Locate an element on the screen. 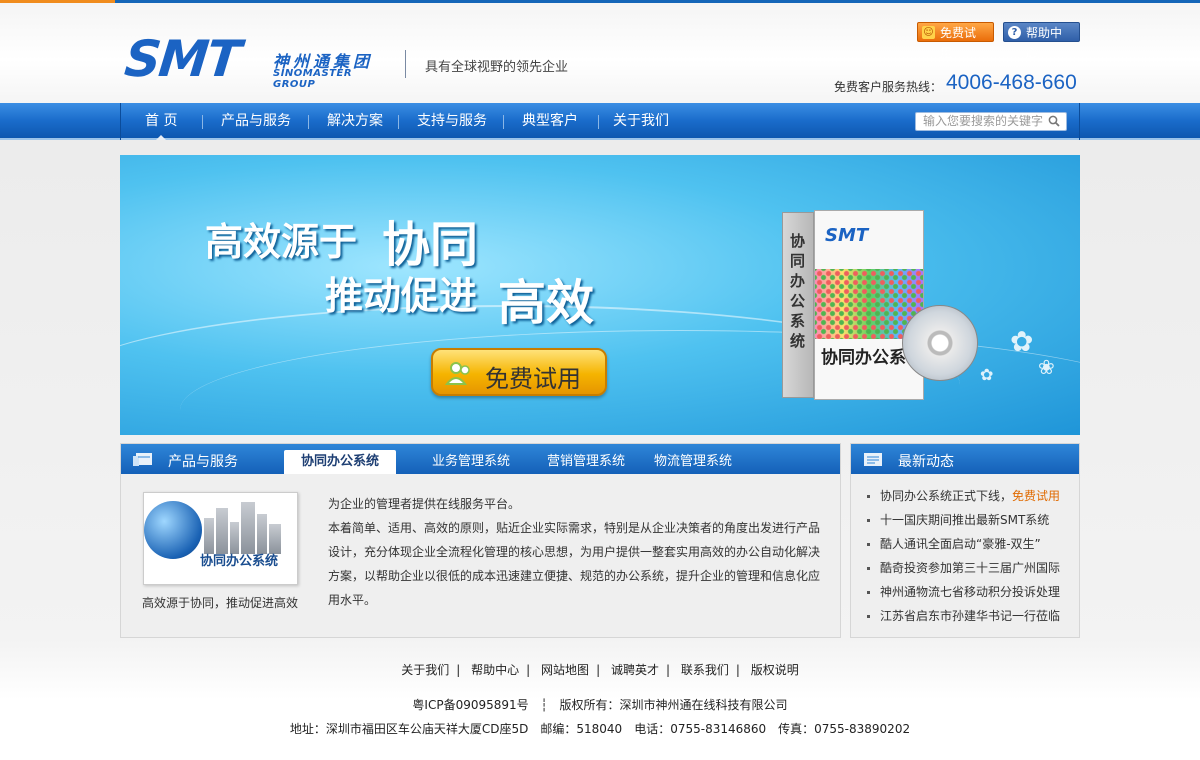 Image resolution: width=1200 pixels, height=760 pixels. product-box-logo: SMT is located at coordinates (847, 235).